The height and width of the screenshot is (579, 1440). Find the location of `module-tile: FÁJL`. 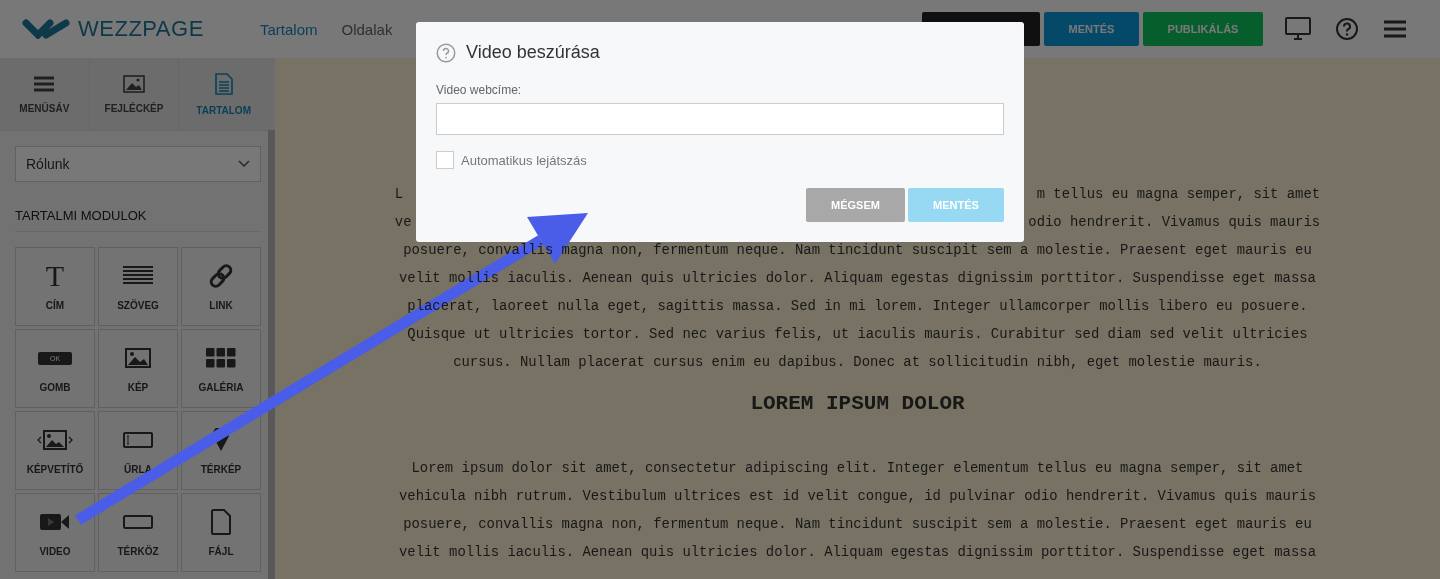

module-tile: FÁJL is located at coordinates (221, 532).